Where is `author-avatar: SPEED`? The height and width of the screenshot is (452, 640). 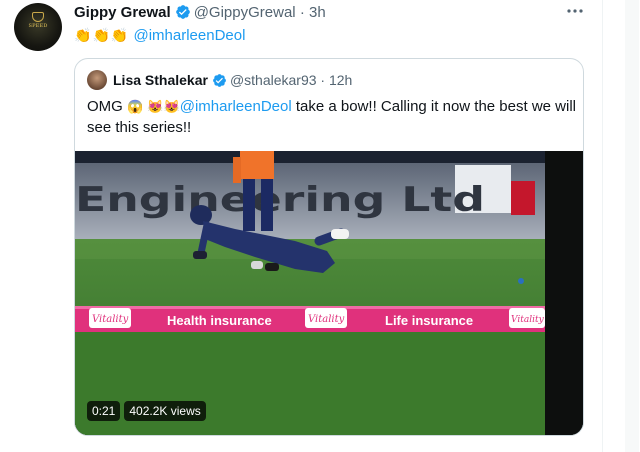
author-avatar: SPEED is located at coordinates (38, 27).